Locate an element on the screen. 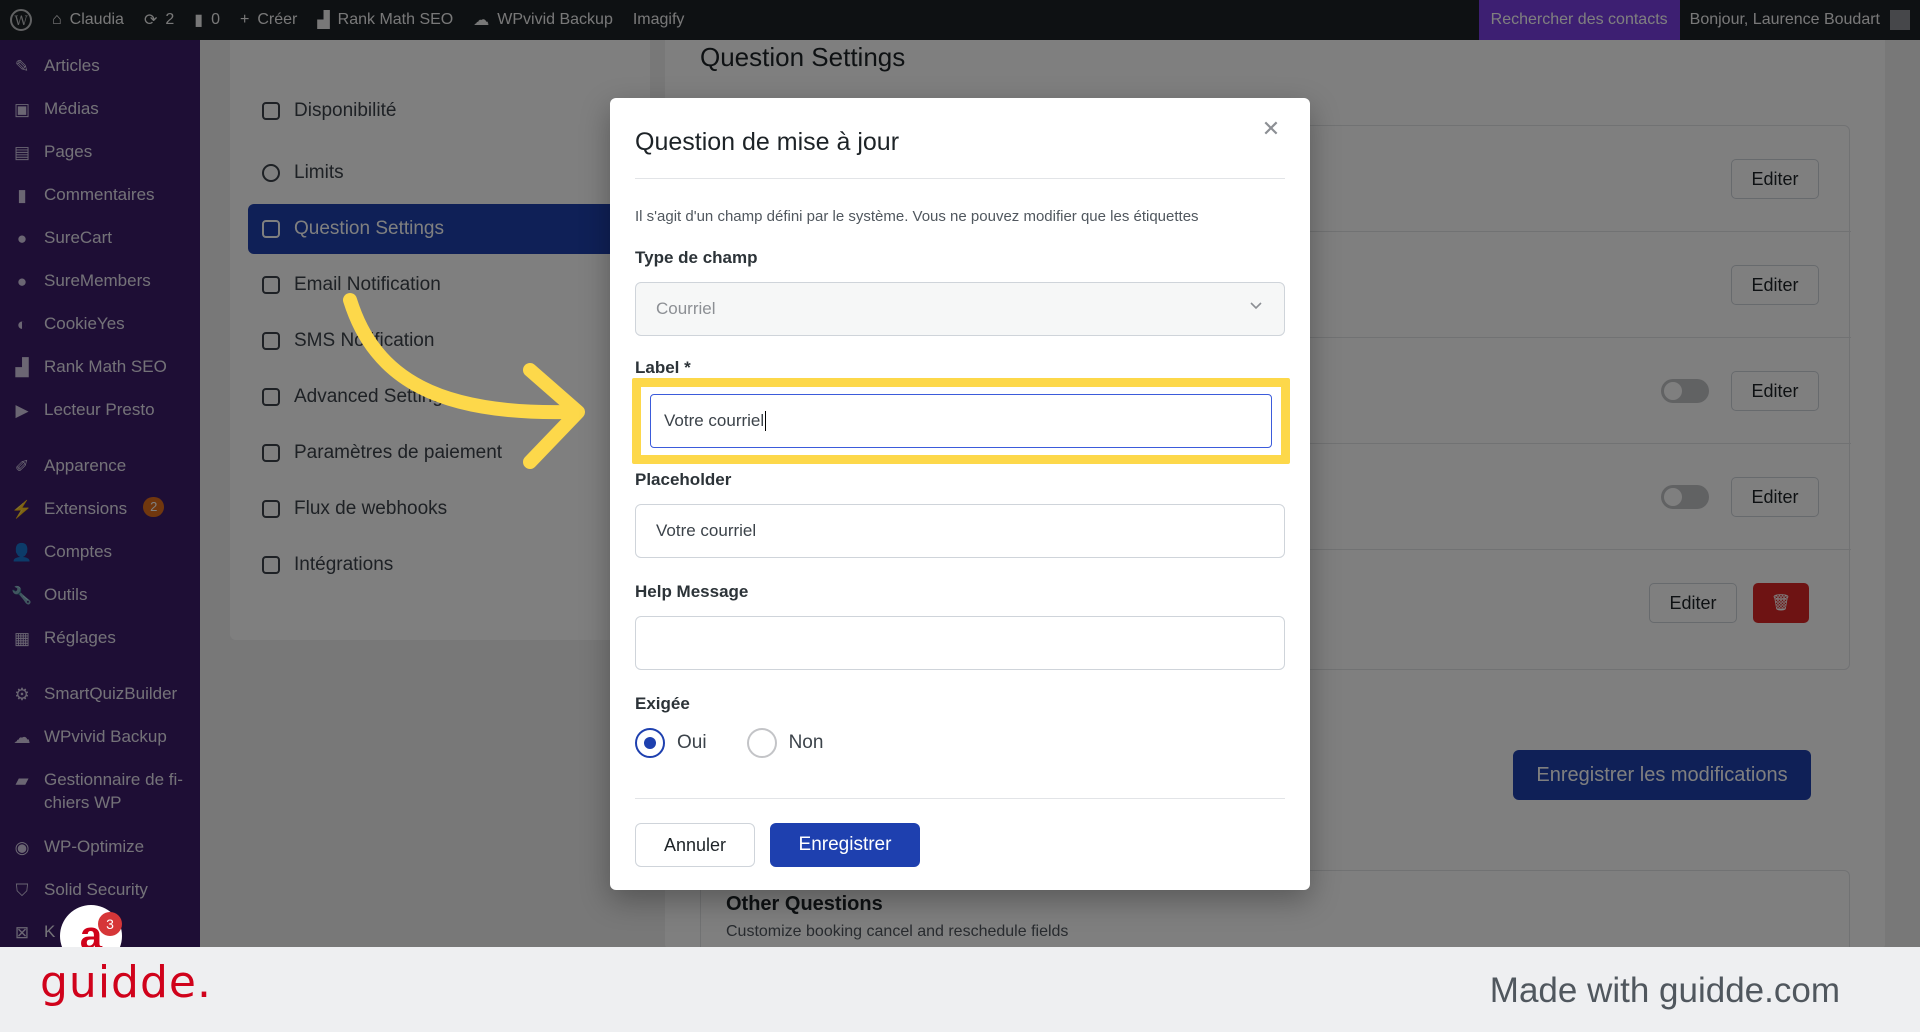  placeholder-input: Votre courriel is located at coordinates (960, 531).